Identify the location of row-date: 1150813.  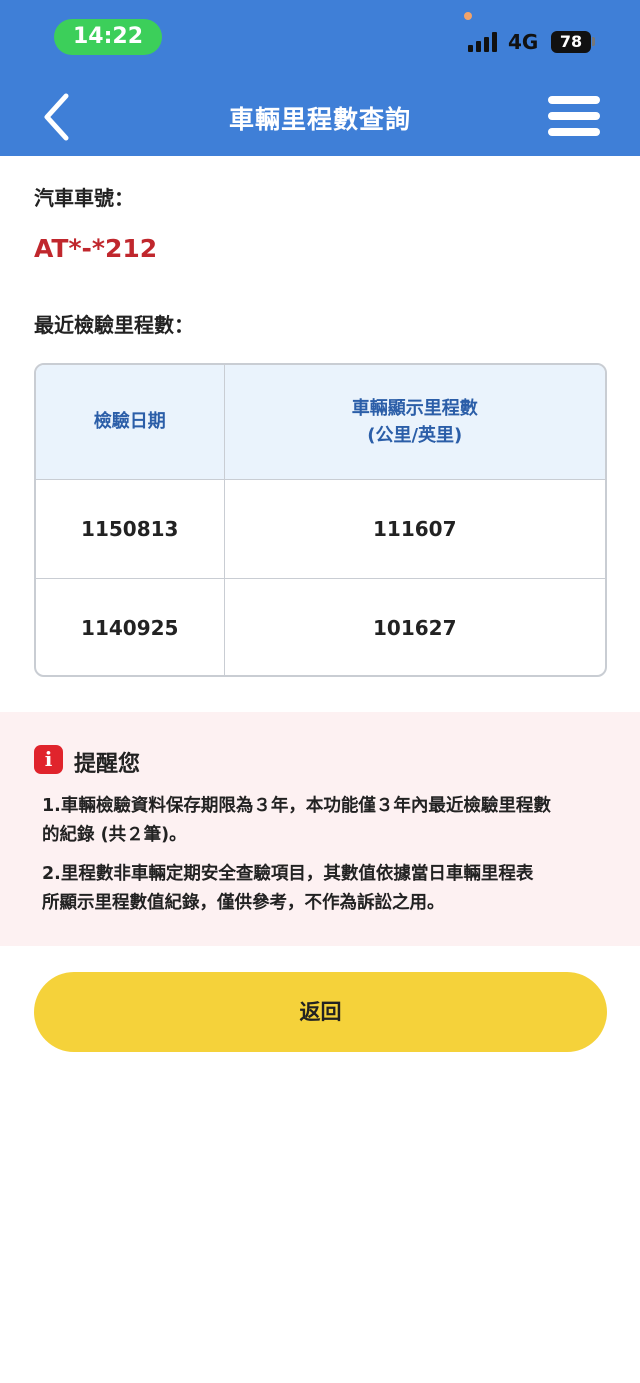
(130, 528).